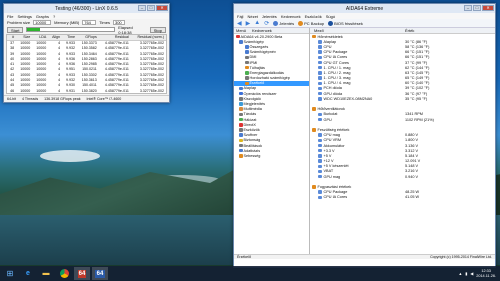 Image resolution: width=500 pixels, height=281 pixels. I want to click on menu-settings: Settings, so click(24, 16).